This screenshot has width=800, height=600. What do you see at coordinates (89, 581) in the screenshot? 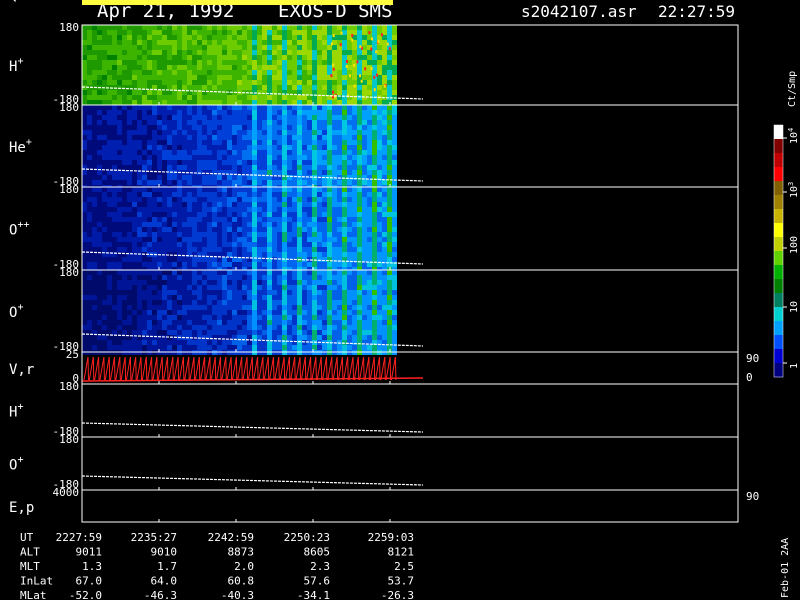
I see `orbit-row-value: 67.0` at bounding box center [89, 581].